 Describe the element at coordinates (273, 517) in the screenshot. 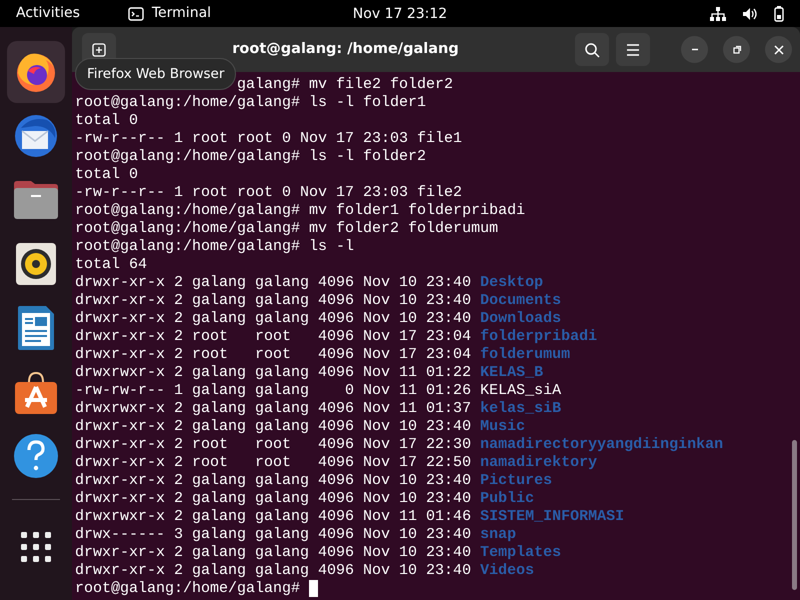

I see `terminal-line: drwxrwxr-x 2 galang galang 4096 Nov 11 01:46` at that location.